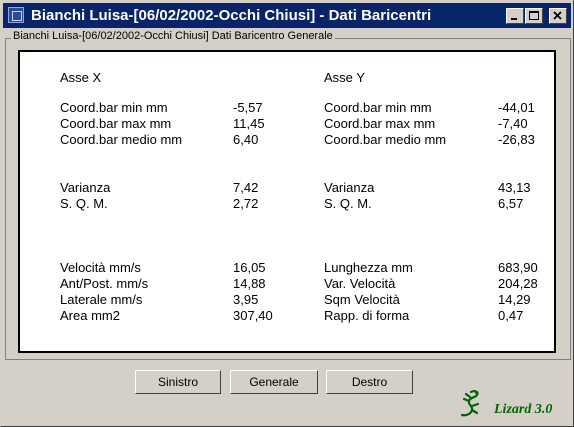  I want to click on asse-x-value: -5,57, so click(248, 107).